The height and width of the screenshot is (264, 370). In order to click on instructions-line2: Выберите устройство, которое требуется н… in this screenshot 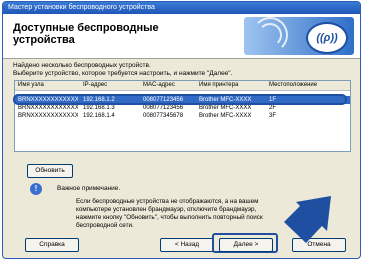, I will do `click(123, 73)`.